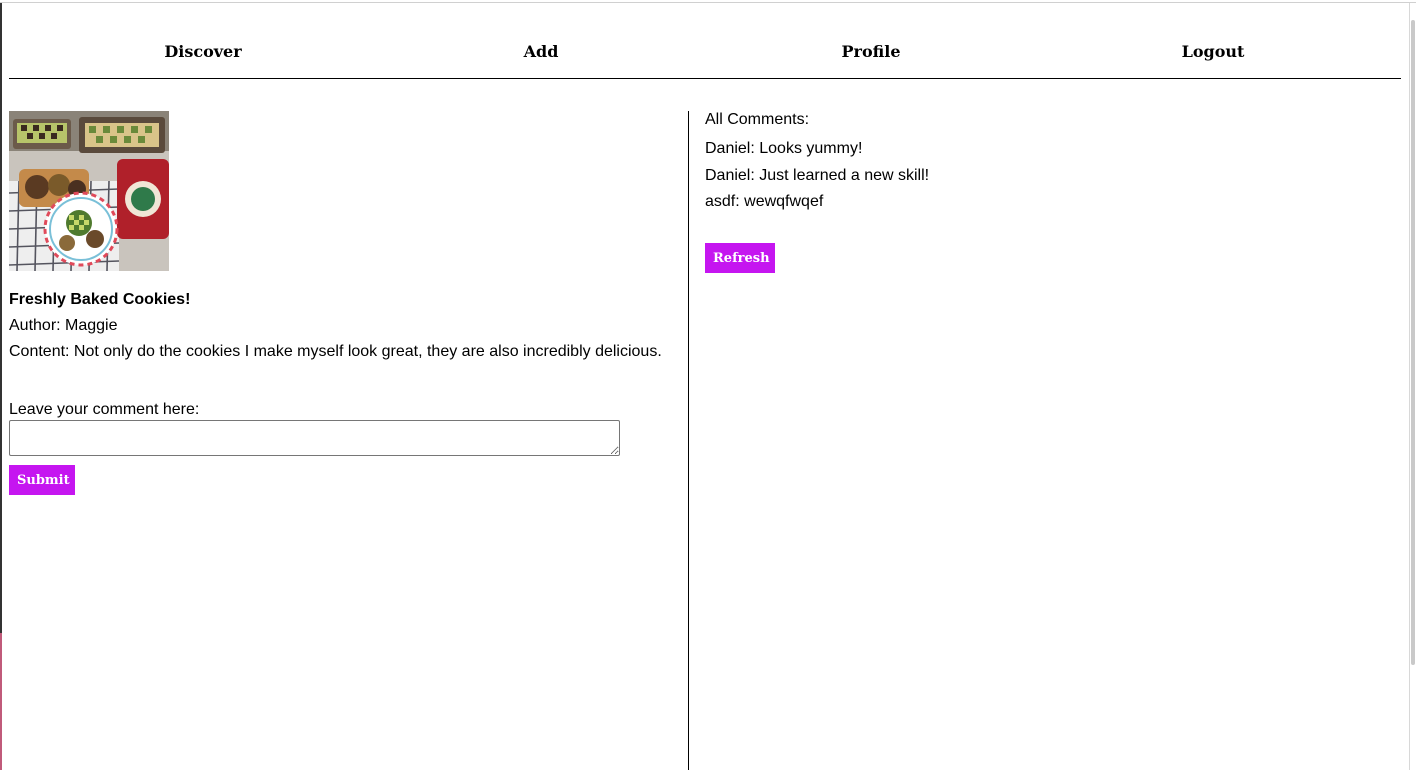 This screenshot has width=1416, height=770. What do you see at coordinates (202, 51) in the screenshot?
I see `nav-discover: Discover` at bounding box center [202, 51].